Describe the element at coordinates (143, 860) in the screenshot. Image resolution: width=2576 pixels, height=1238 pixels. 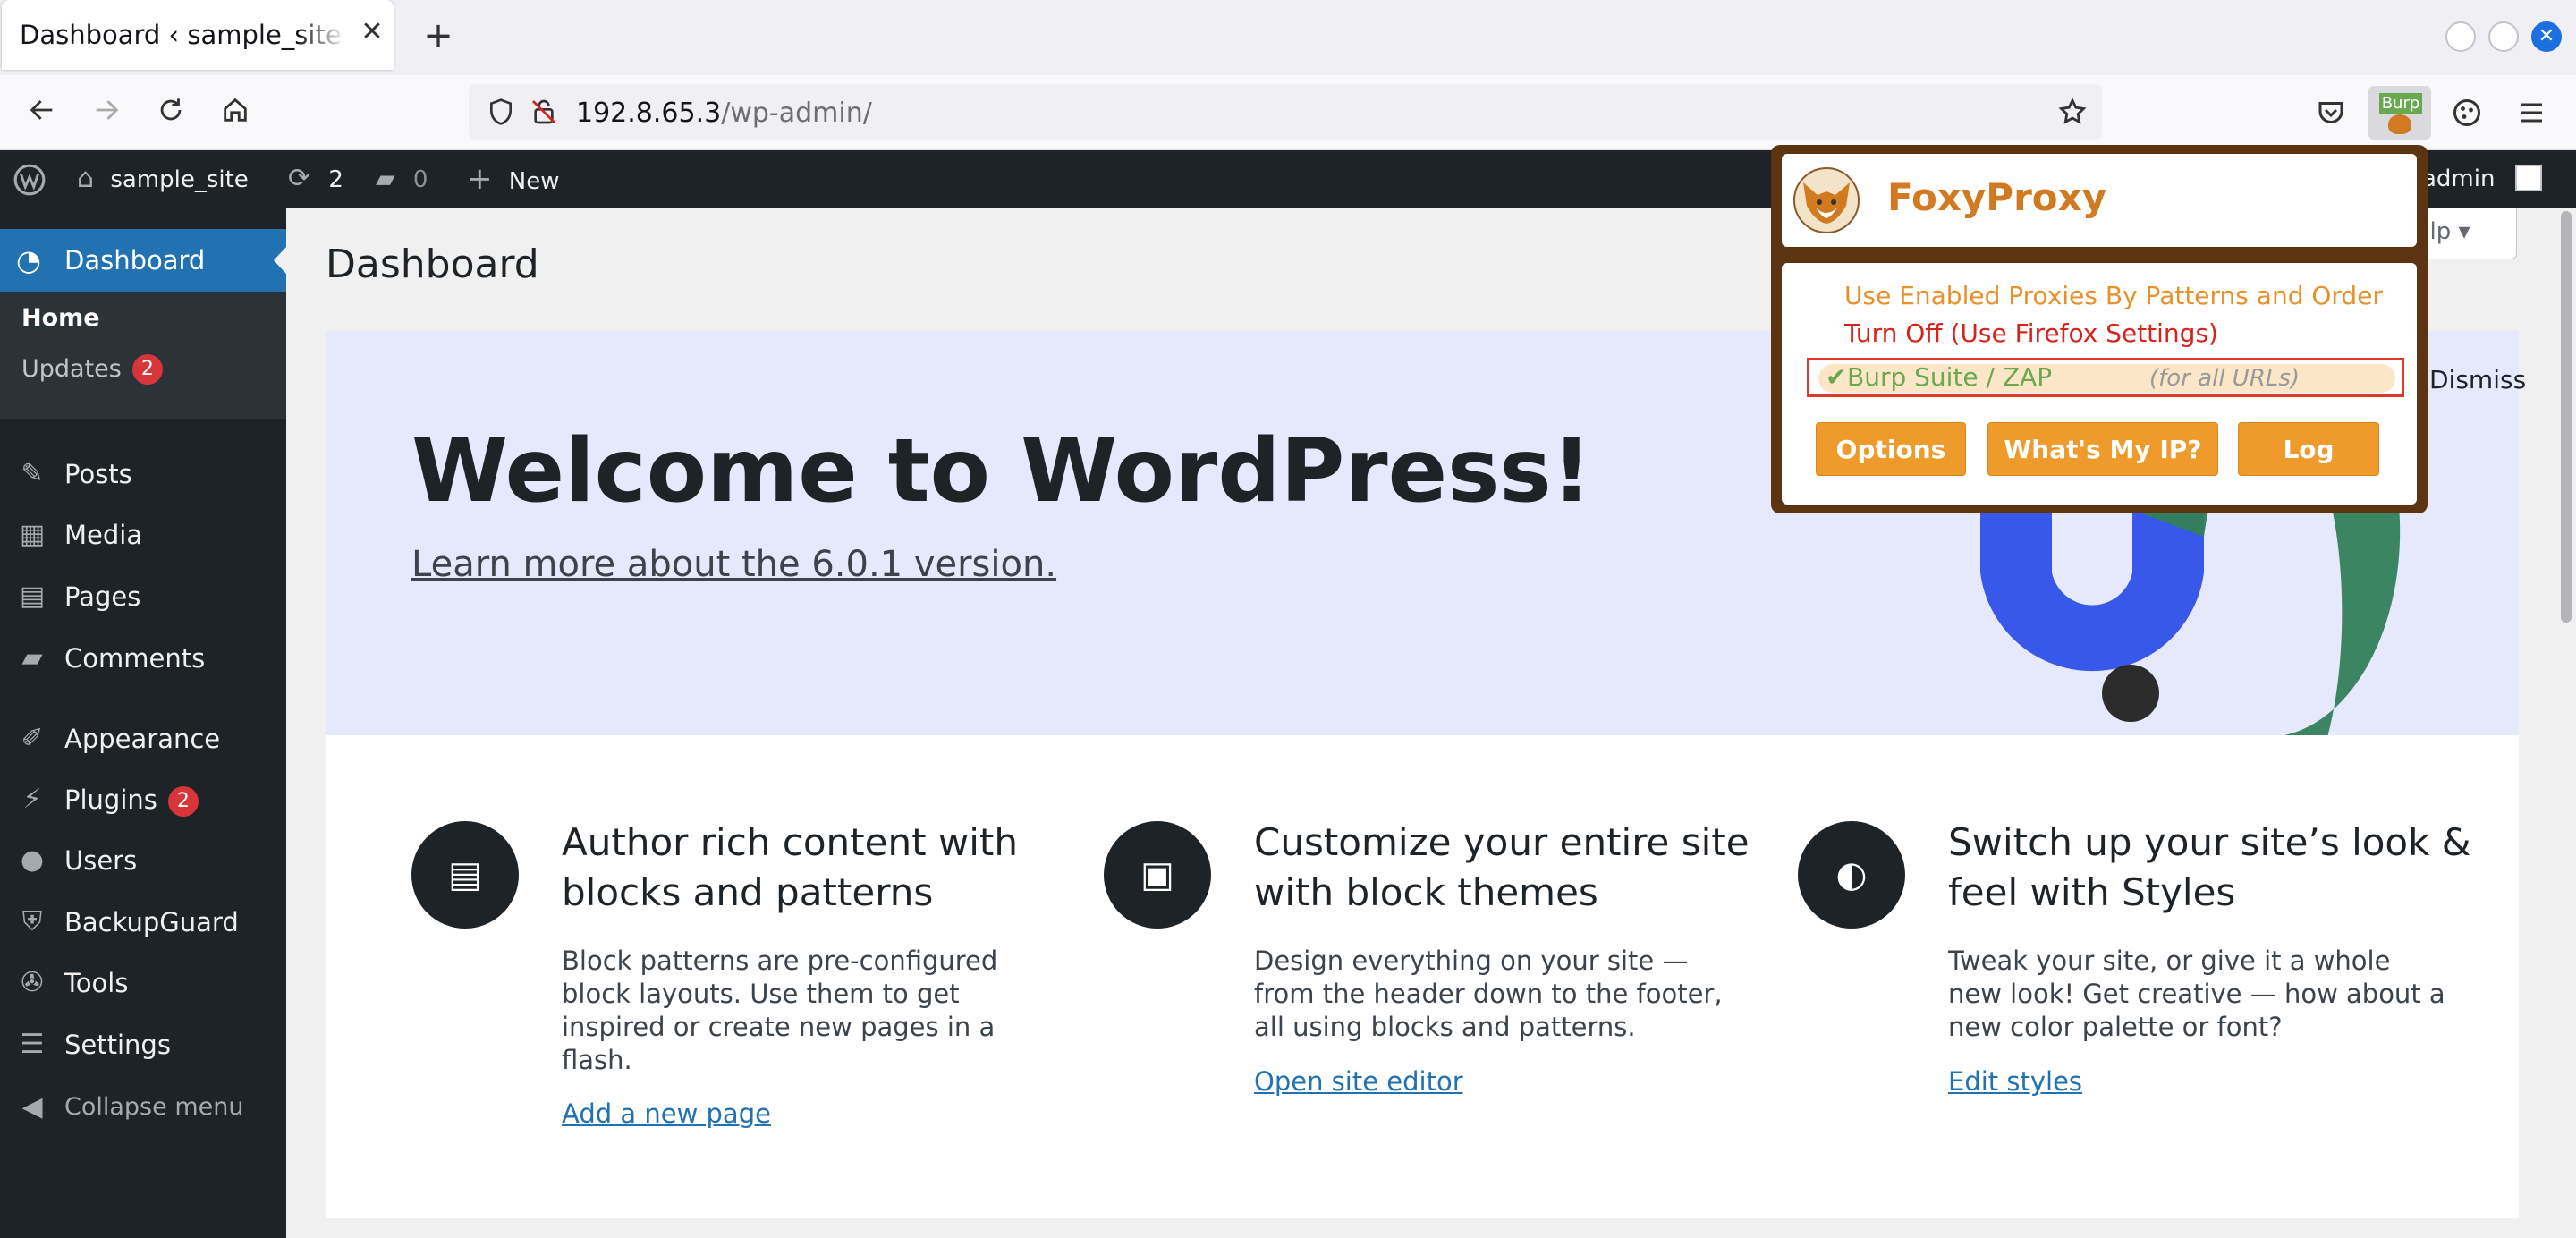
I see `sidebar-item-users: ● Users` at that location.